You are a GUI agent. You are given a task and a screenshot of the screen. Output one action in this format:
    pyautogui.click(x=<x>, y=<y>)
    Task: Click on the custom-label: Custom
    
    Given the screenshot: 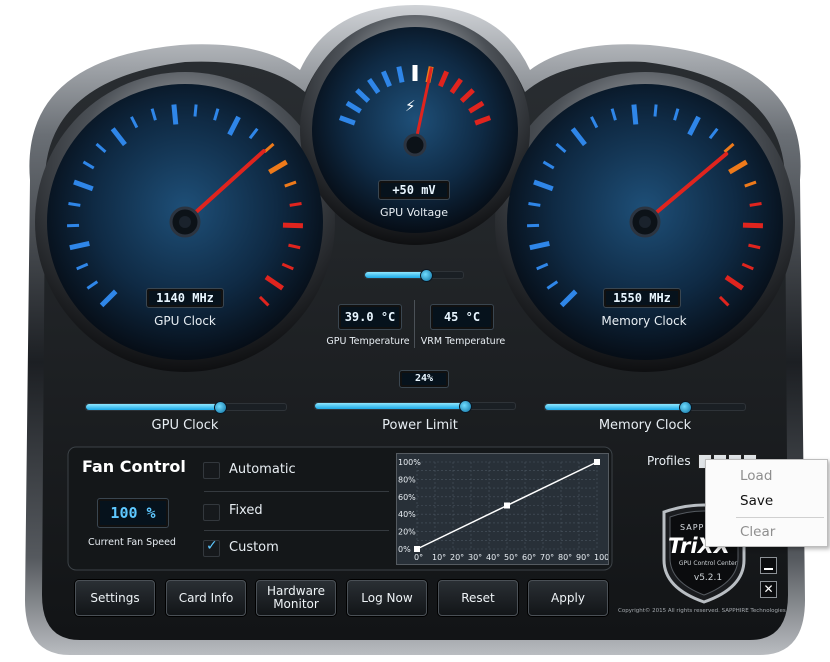 What is the action you would take?
    pyautogui.click(x=254, y=547)
    